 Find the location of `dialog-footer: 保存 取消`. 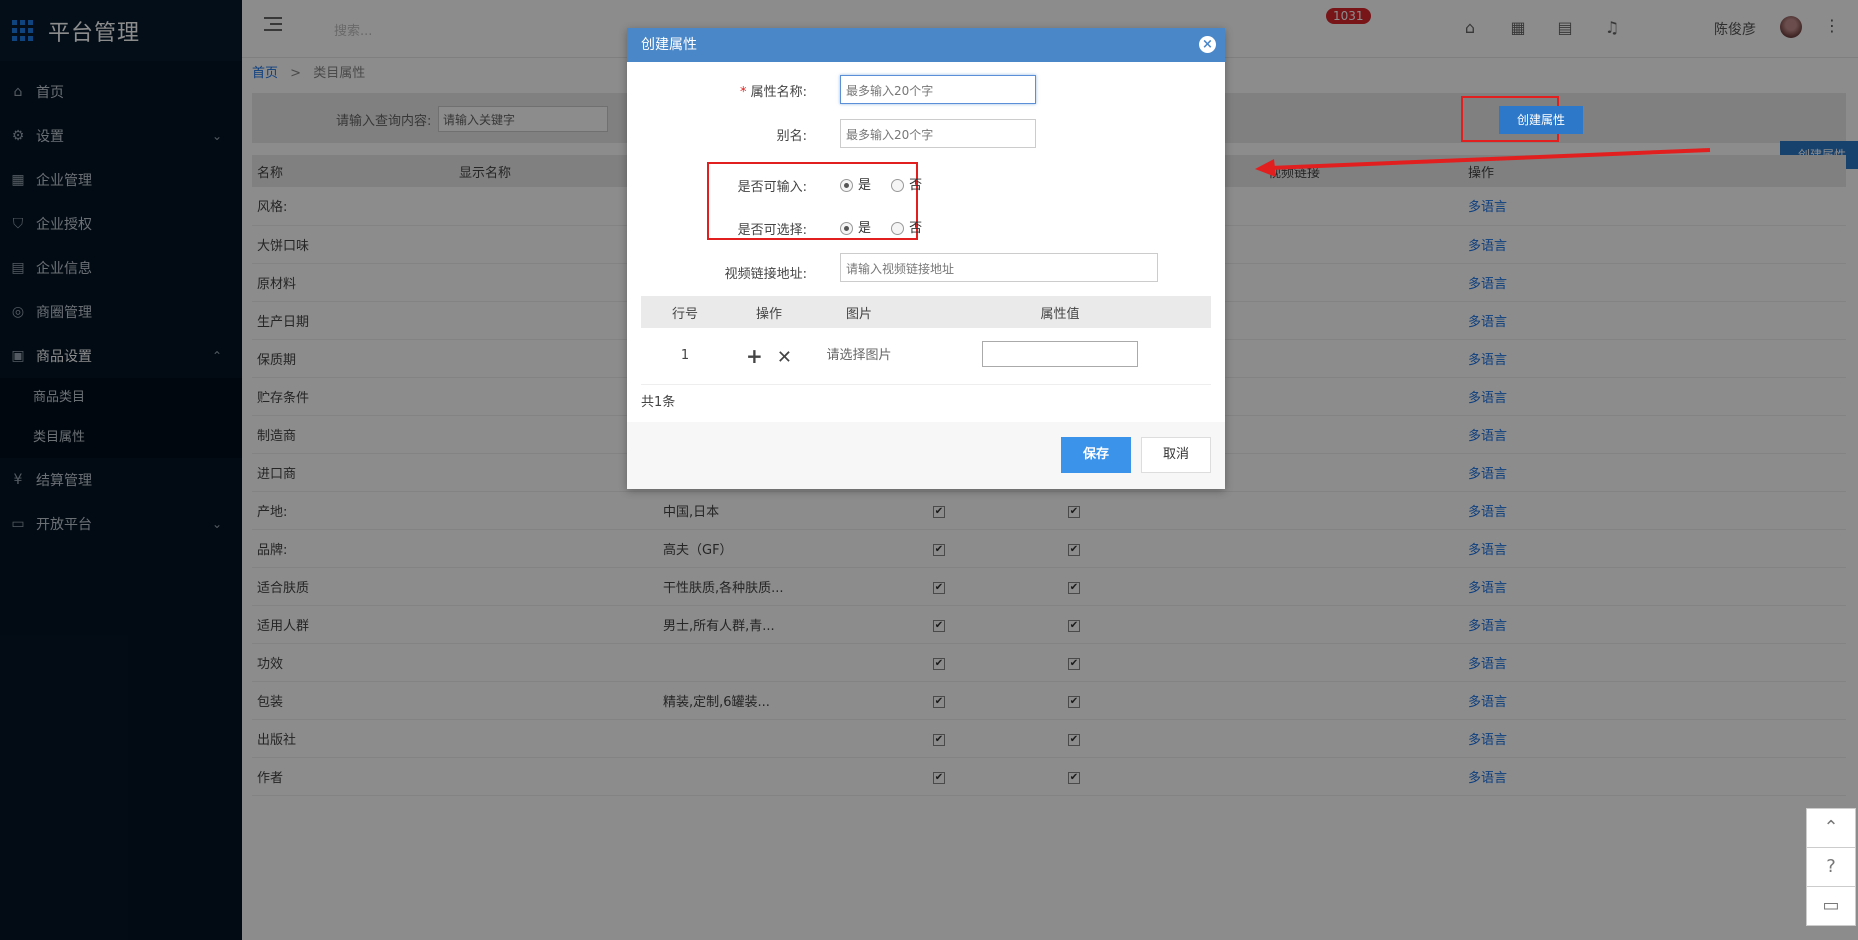

dialog-footer: 保存 取消 is located at coordinates (926, 455).